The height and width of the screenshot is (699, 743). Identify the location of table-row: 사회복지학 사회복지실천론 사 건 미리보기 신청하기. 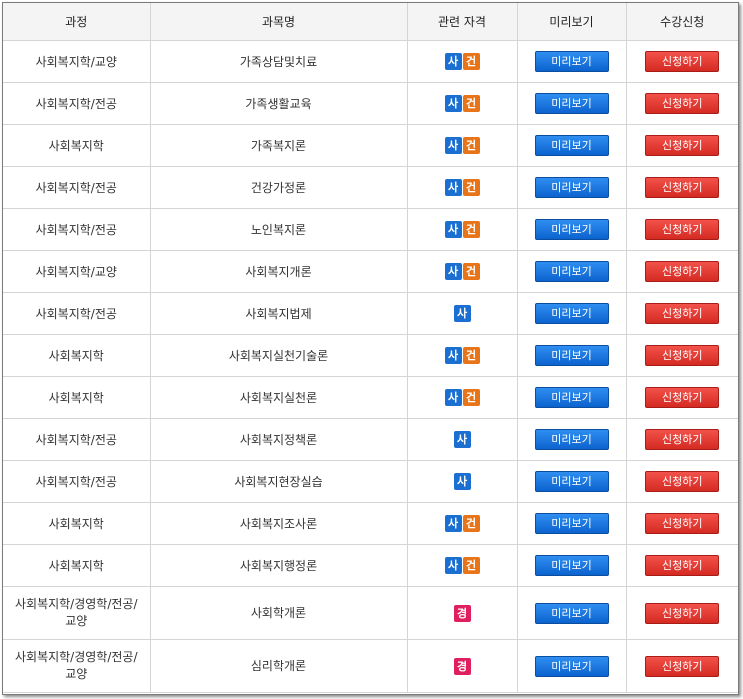
(370, 397).